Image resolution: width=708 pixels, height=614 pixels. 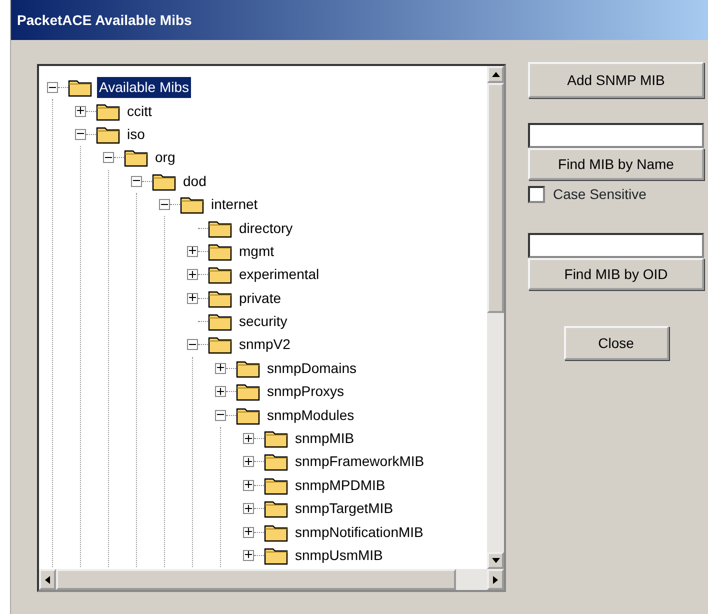 I want to click on tree-item: mgmt, so click(x=256, y=251).